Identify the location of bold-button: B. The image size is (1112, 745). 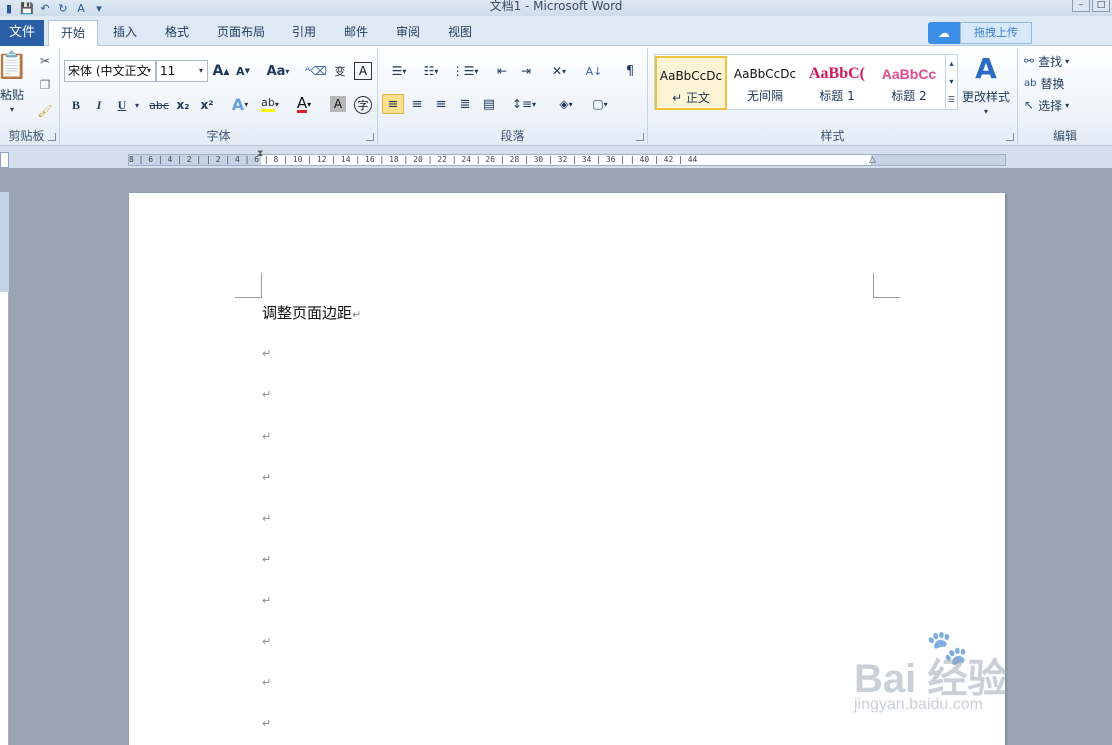
(76, 105).